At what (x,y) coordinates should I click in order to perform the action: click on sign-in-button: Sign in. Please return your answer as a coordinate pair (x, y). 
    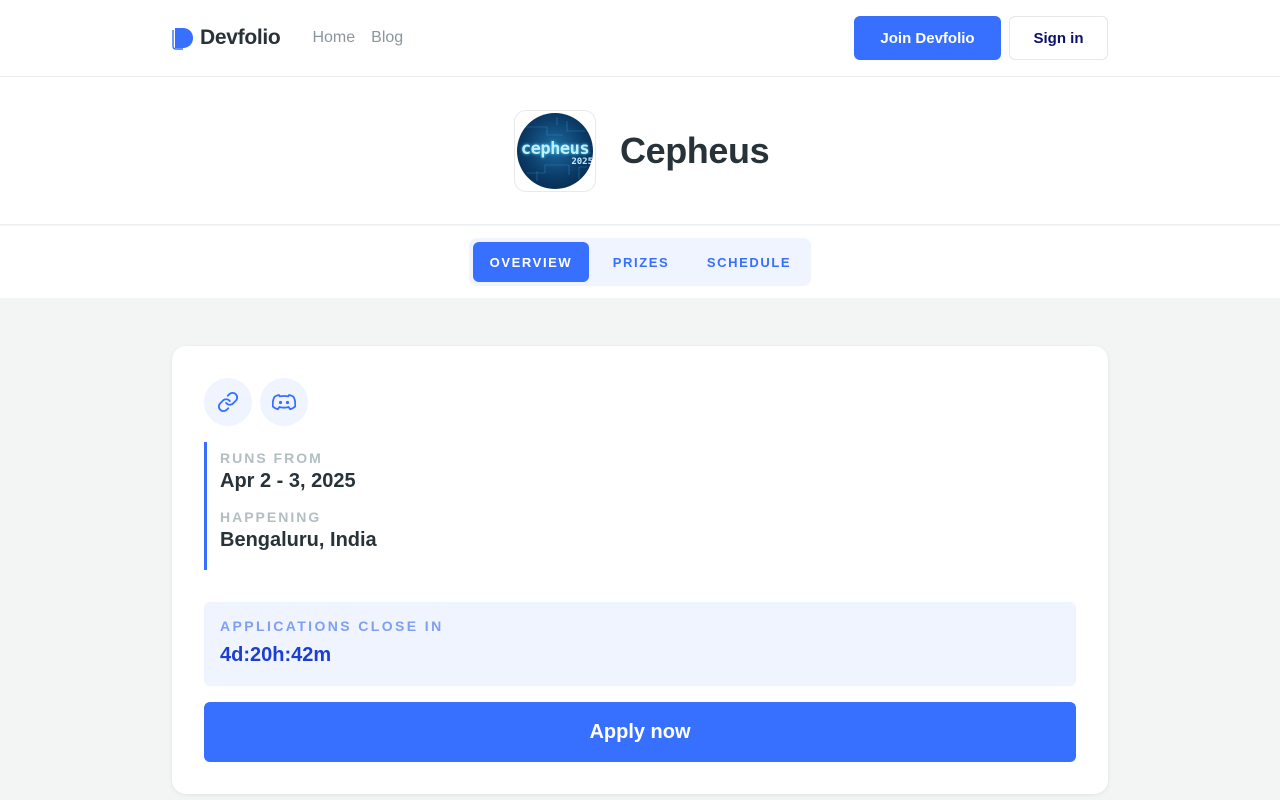
    Looking at the image, I should click on (1058, 38).